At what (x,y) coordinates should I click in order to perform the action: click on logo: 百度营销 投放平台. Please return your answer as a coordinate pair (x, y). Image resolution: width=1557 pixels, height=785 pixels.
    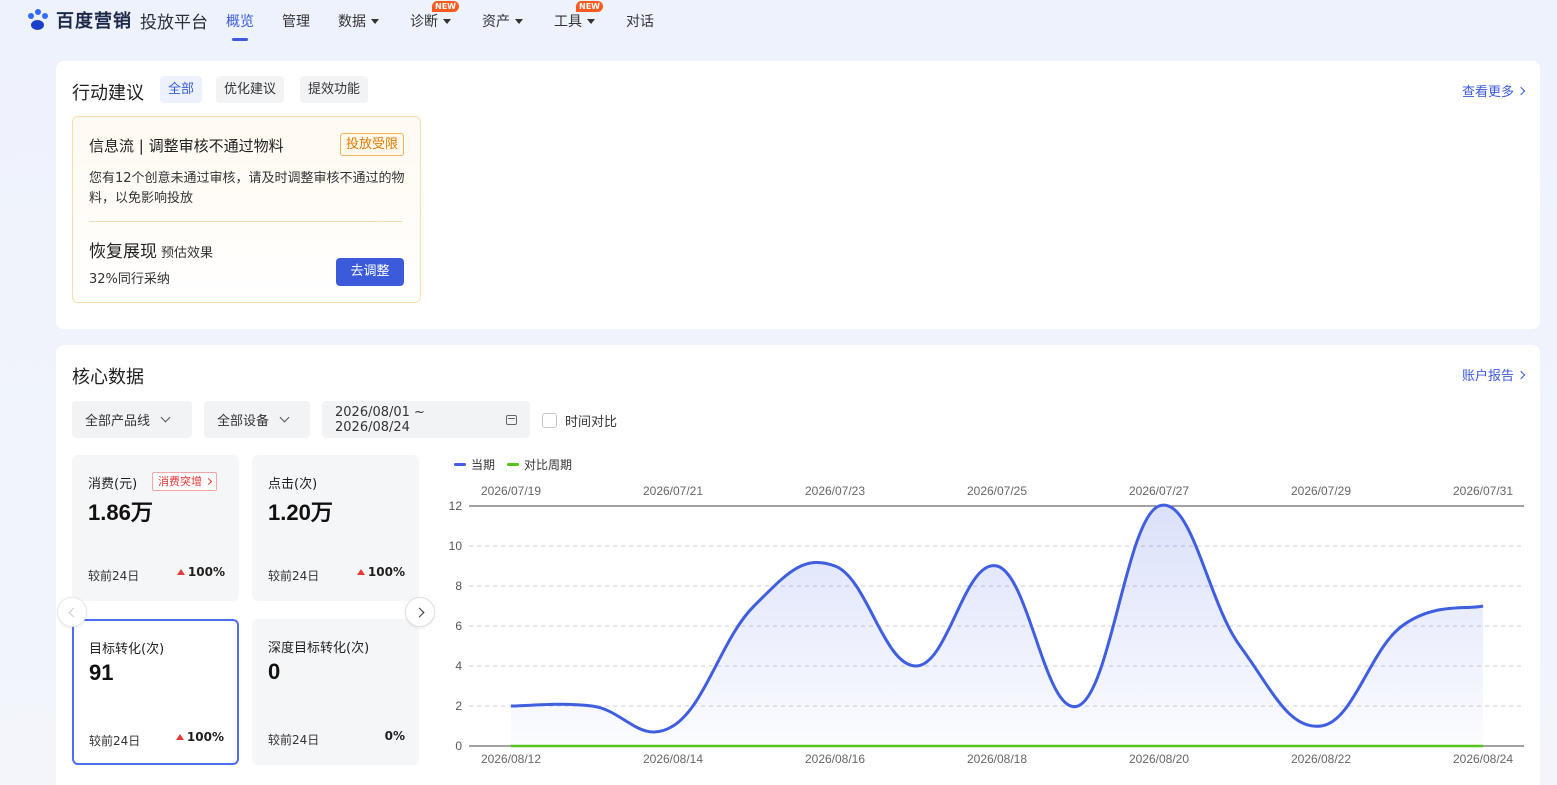
    Looking at the image, I should click on (118, 20).